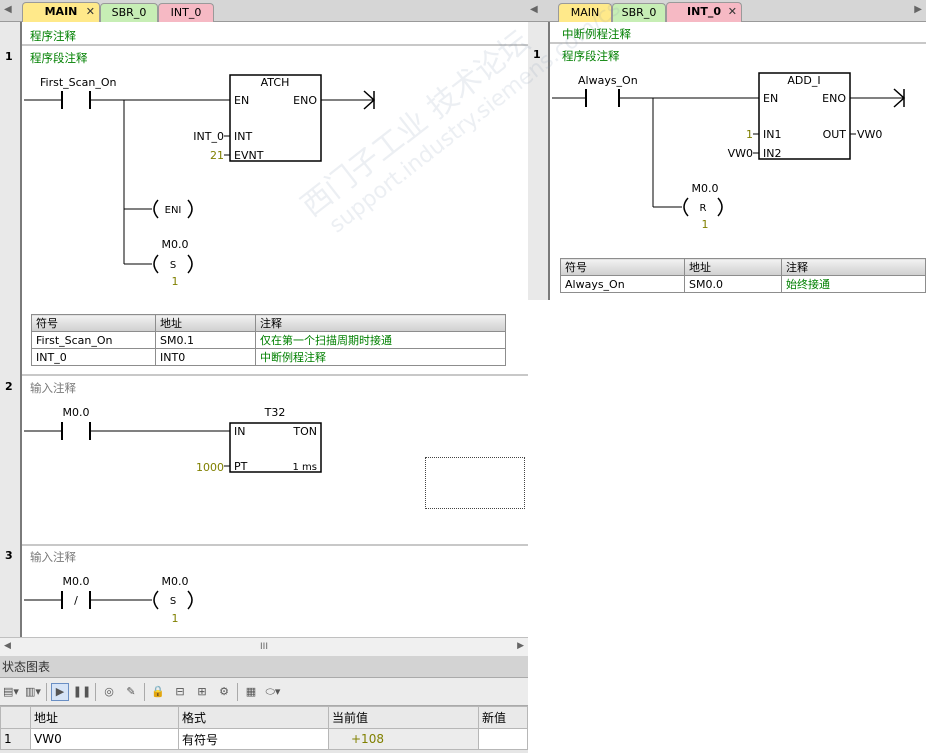 This screenshot has height=753, width=926. What do you see at coordinates (596, 34) in the screenshot?
I see `program-comment: 中断例程注释` at bounding box center [596, 34].